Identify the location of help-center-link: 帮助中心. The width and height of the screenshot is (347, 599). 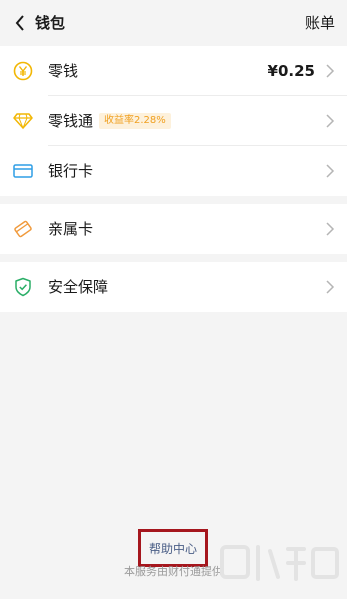
(173, 548).